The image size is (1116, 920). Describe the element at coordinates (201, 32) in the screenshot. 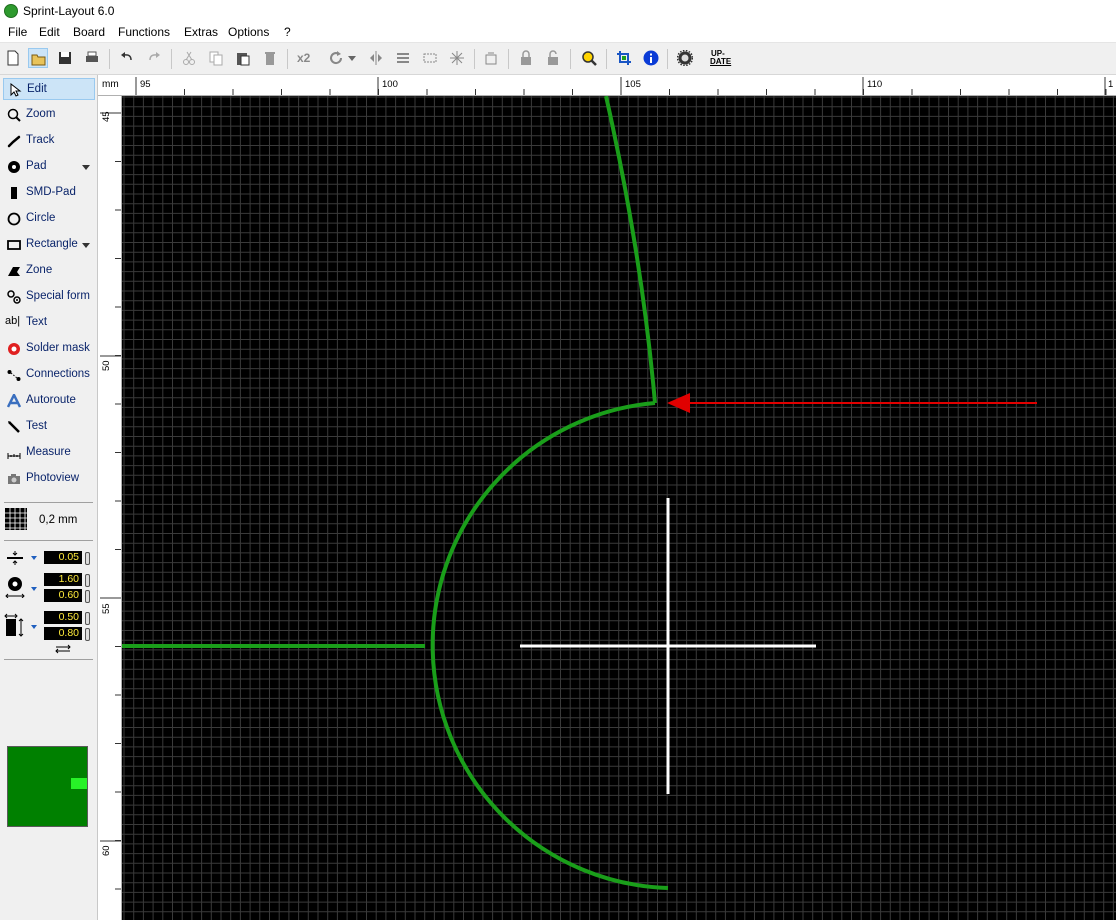

I see `menu-extras: Extras` at that location.